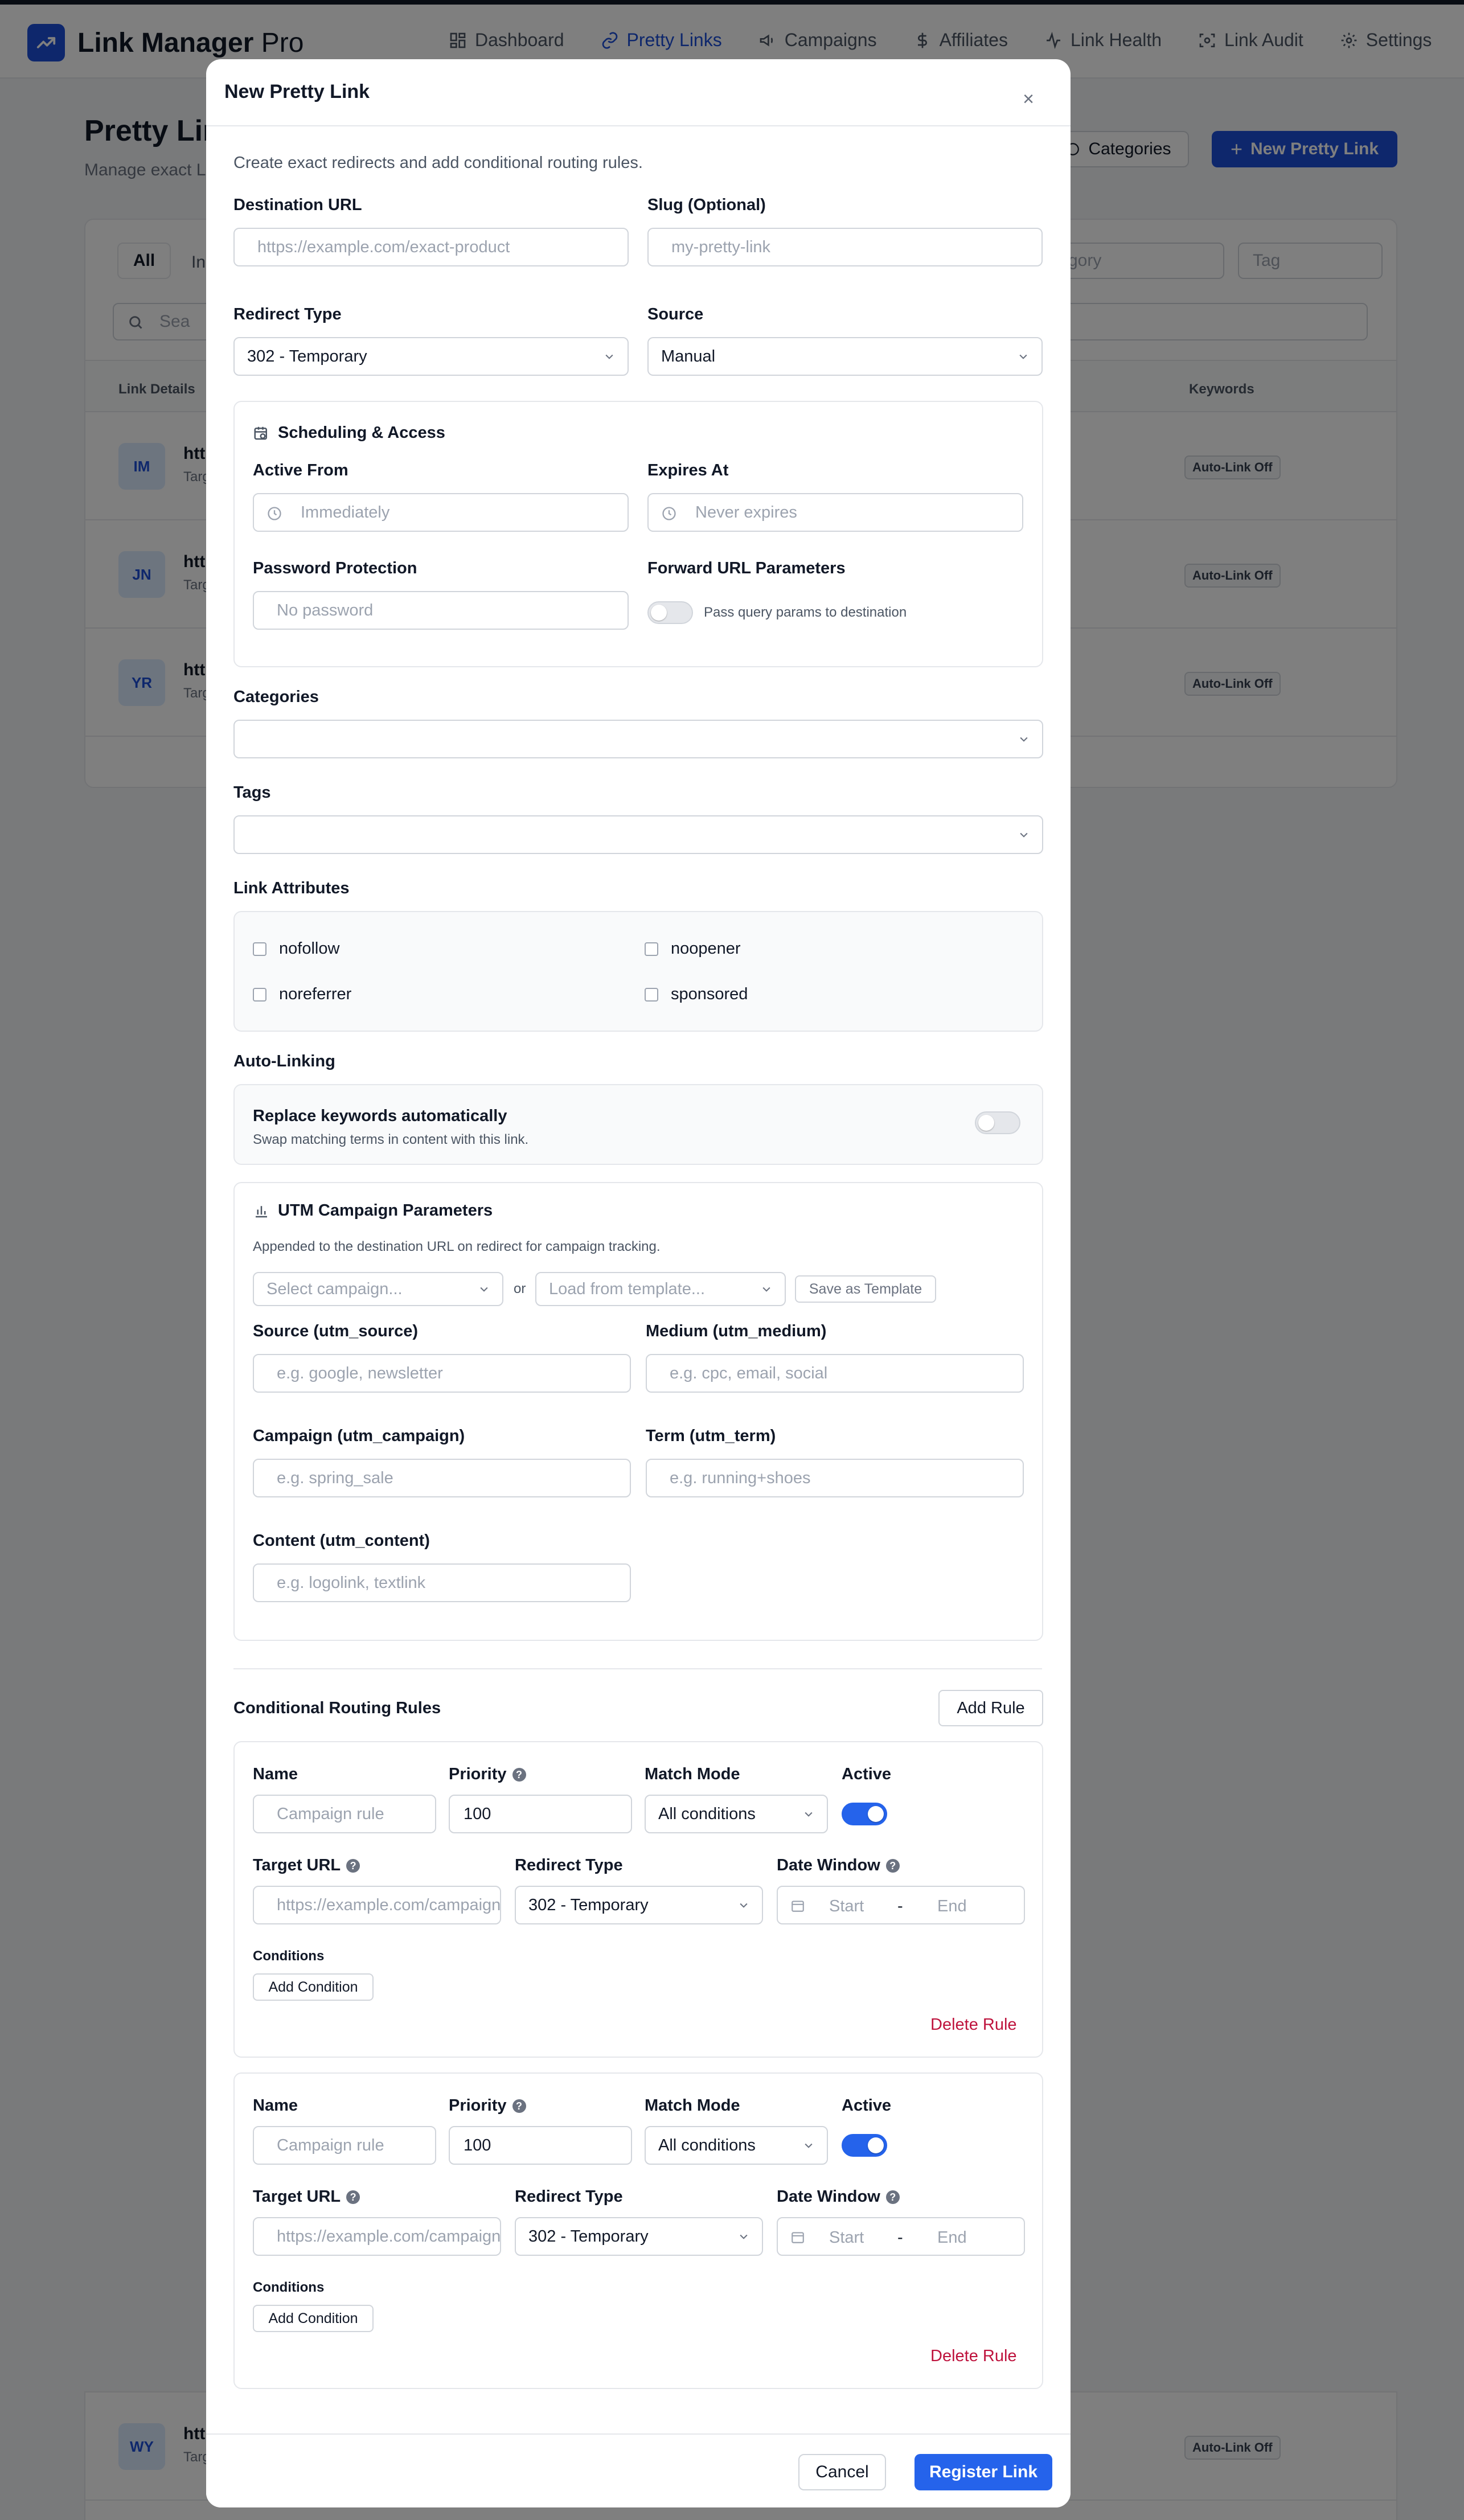 This screenshot has width=1464, height=2520. What do you see at coordinates (990, 1708) in the screenshot?
I see `add-rule-button: Add Rule` at bounding box center [990, 1708].